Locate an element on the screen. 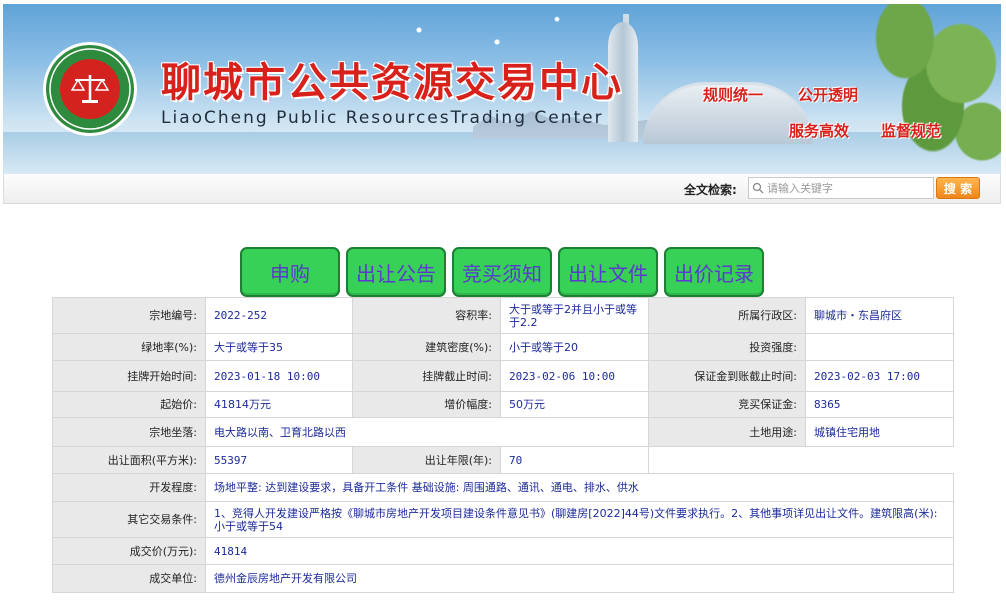 The width and height of the screenshot is (1006, 613). transfer-documents-button: 出让文件 is located at coordinates (608, 272).